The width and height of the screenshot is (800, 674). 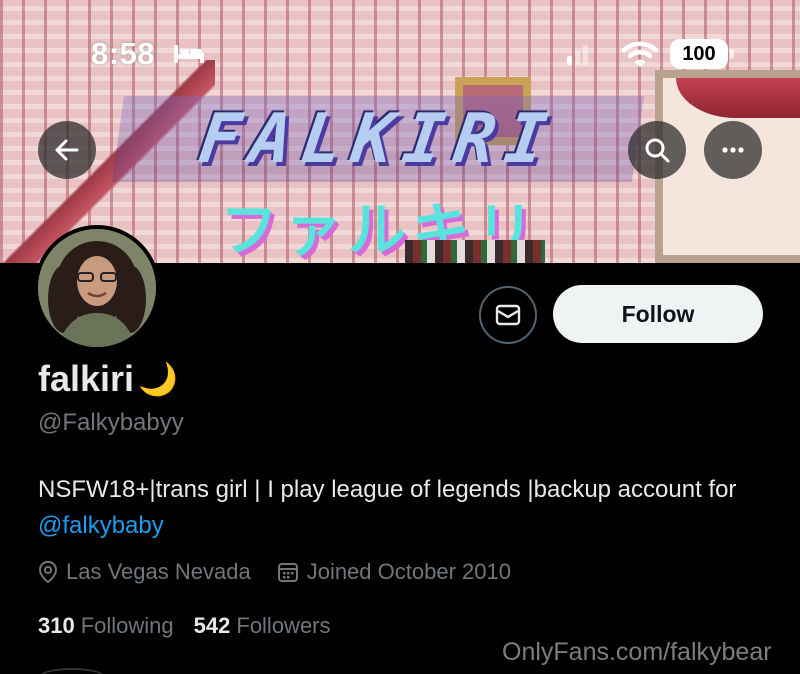 I want to click on following-count: 310, so click(x=56, y=625).